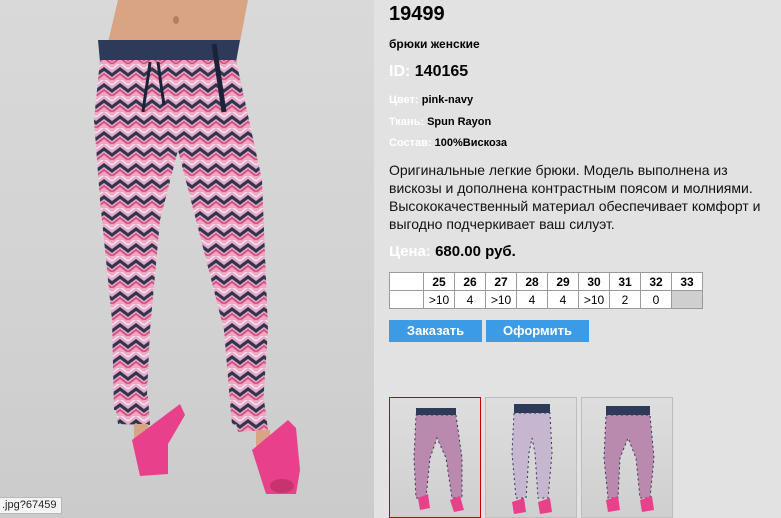  I want to click on product-price: Цена: 680.00 руб., so click(452, 251).